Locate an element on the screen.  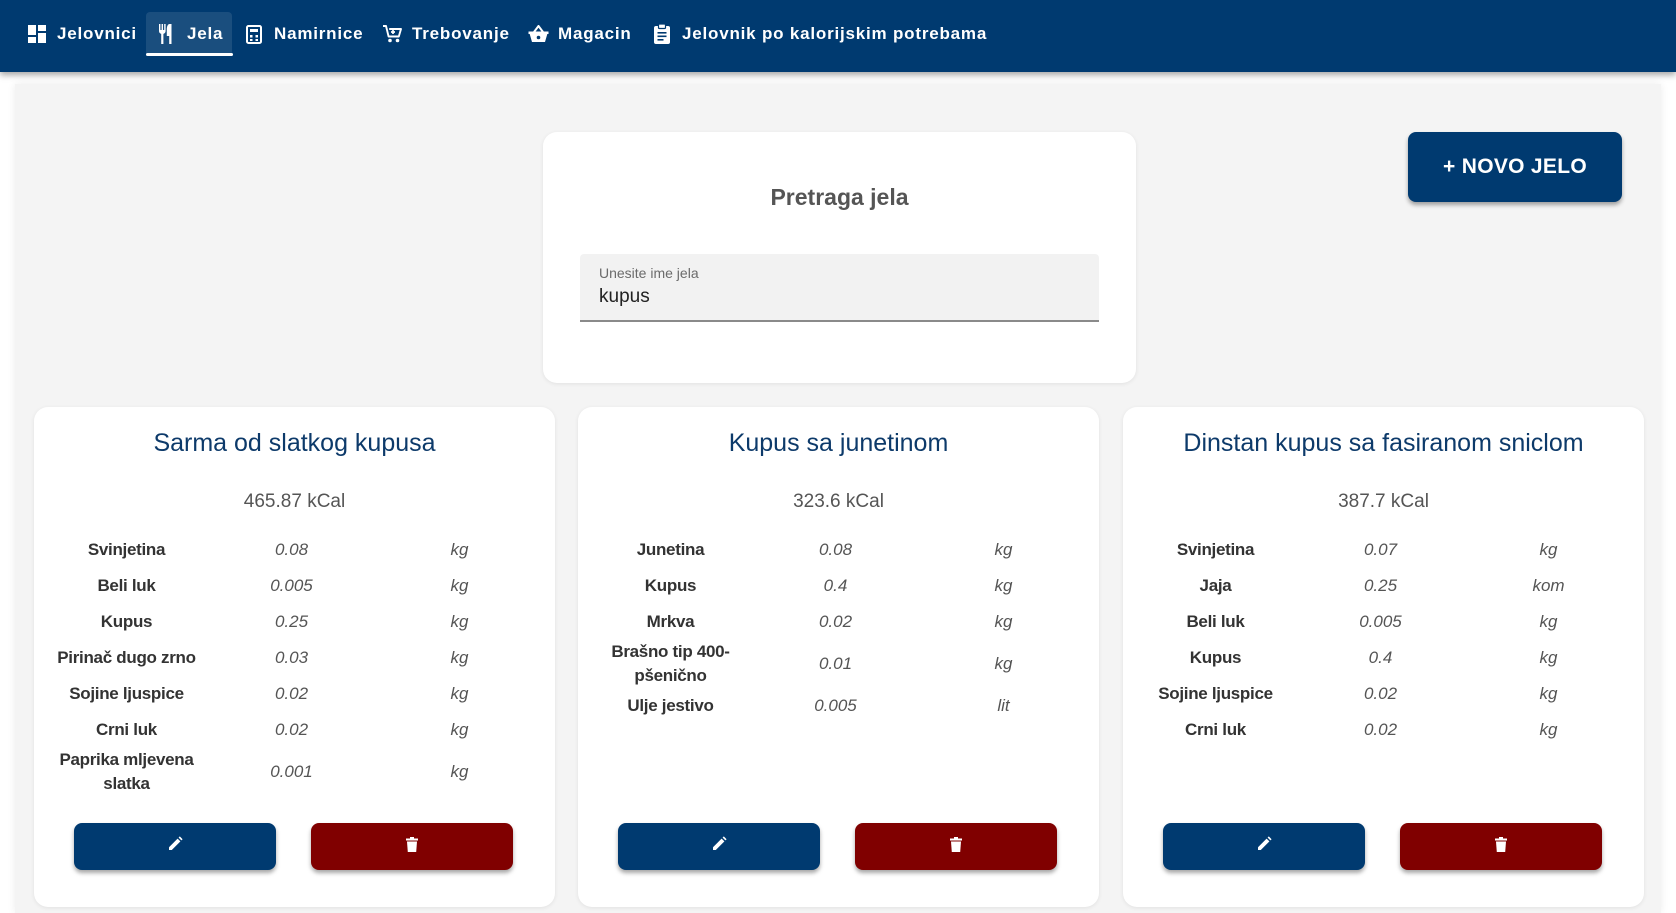
nav-item-label: Jelovnici is located at coordinates (97, 33).